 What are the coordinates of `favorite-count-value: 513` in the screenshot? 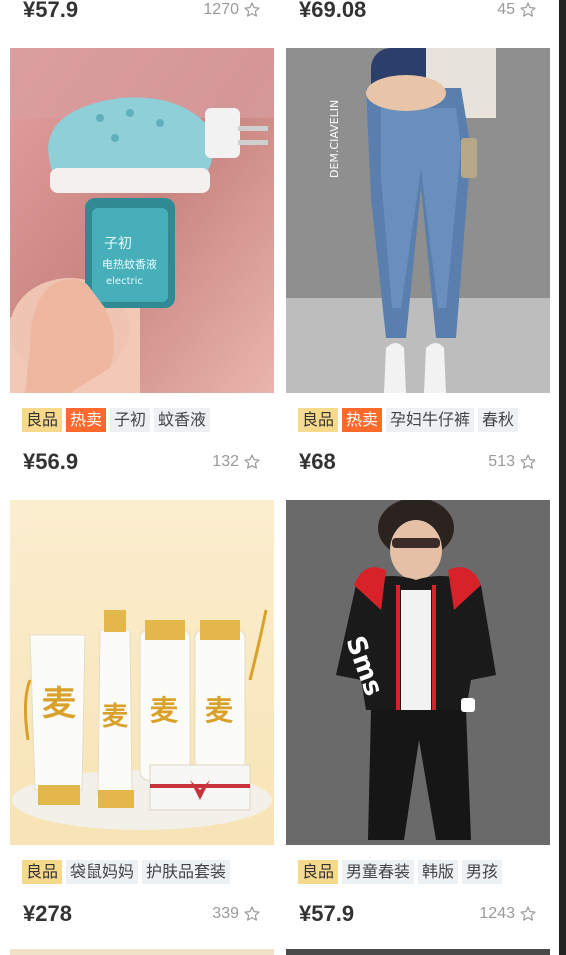 It's located at (501, 461).